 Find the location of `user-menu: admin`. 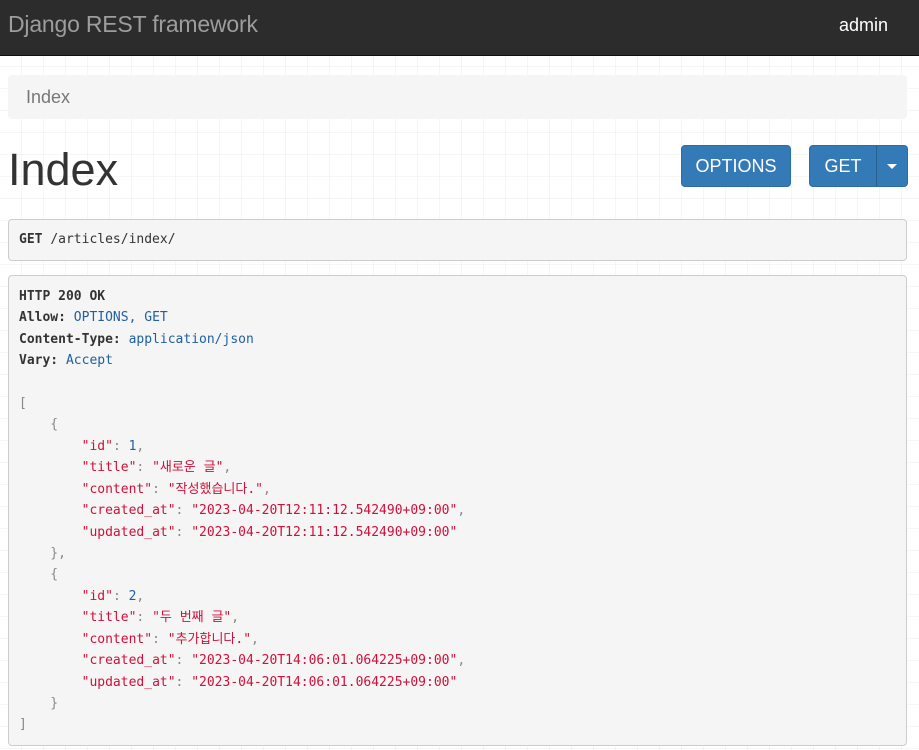

user-menu: admin is located at coordinates (863, 25).